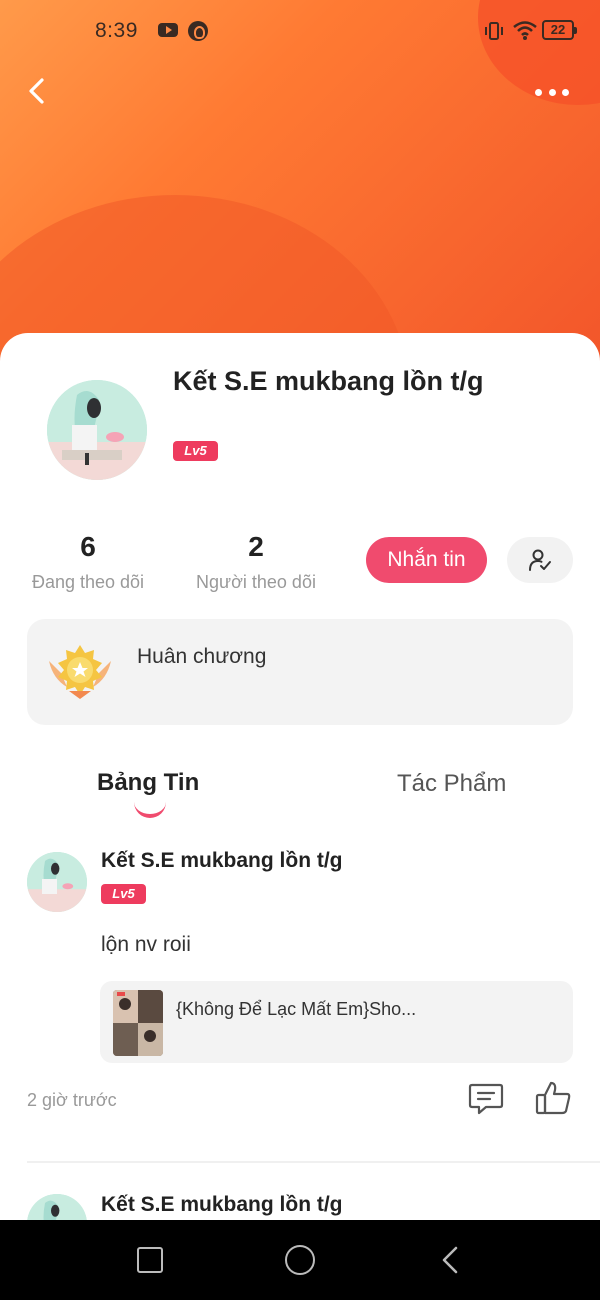 This screenshot has height=1300, width=600. Describe the element at coordinates (88, 547) in the screenshot. I see `following-count: 6` at that location.